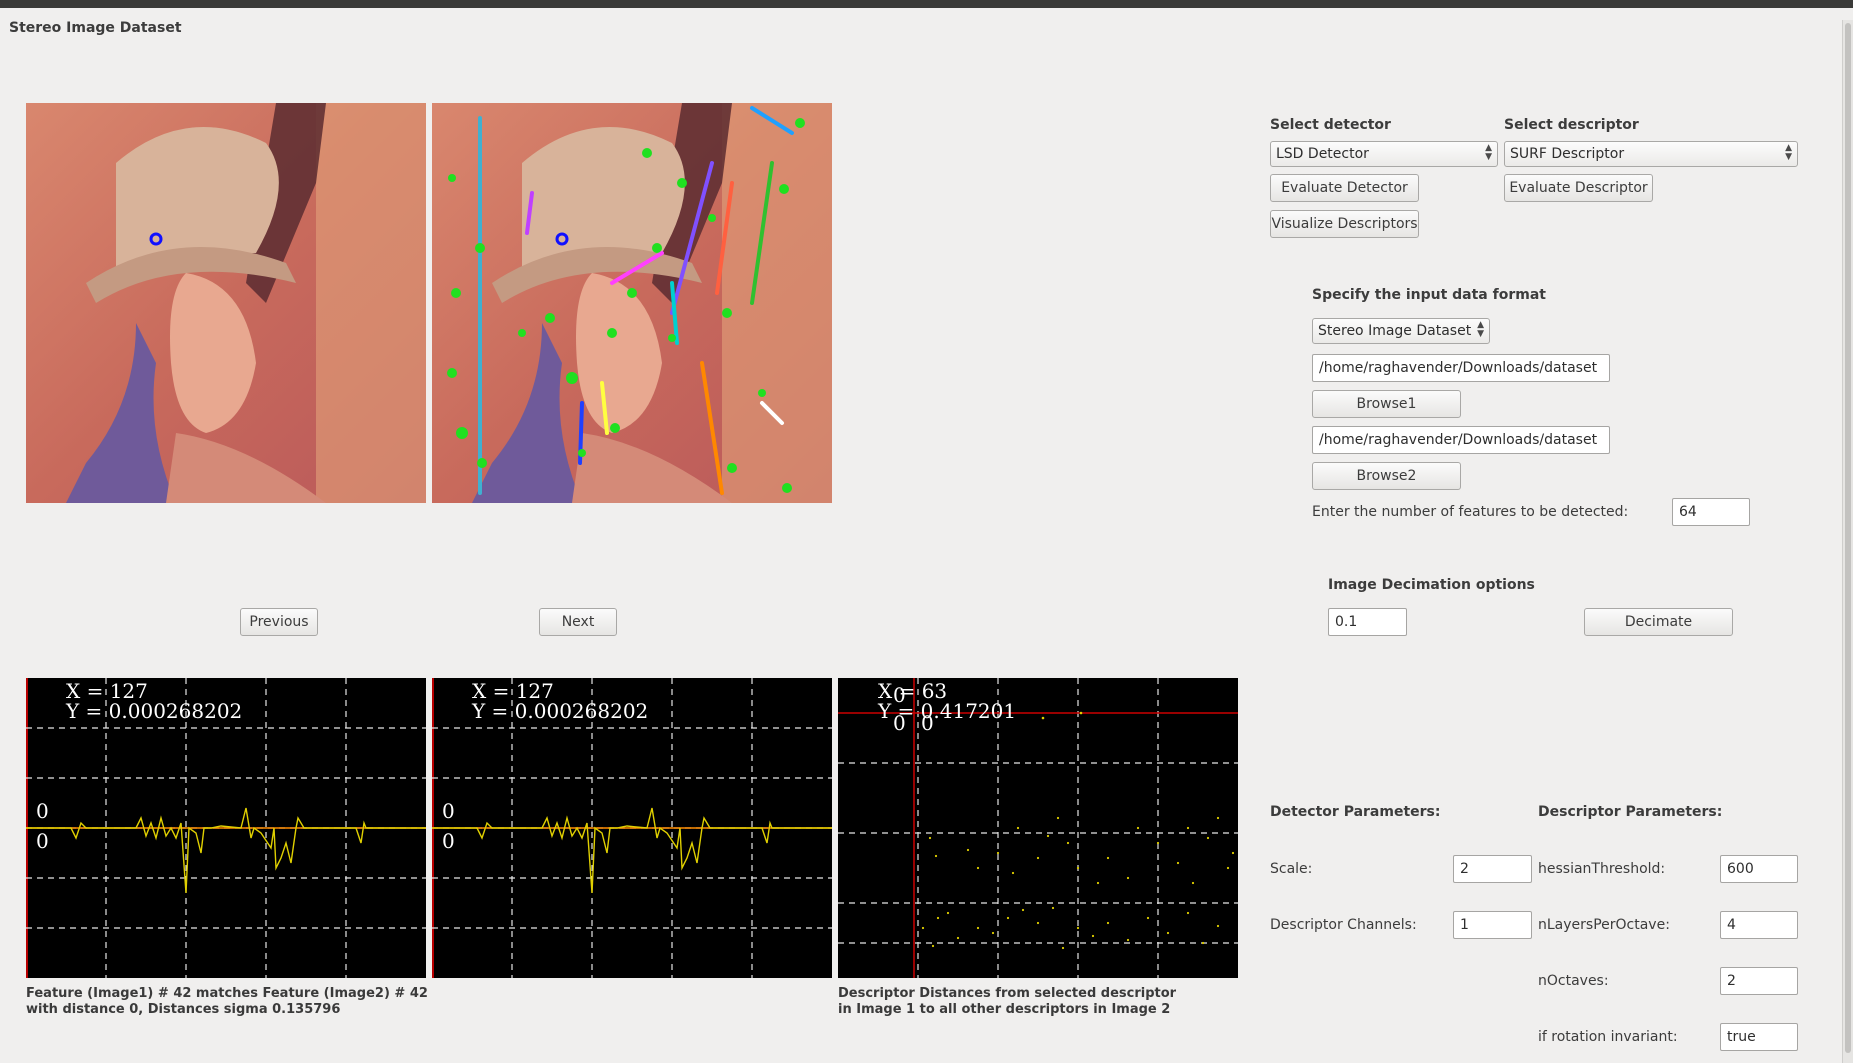  What do you see at coordinates (1343, 925) in the screenshot?
I see `descriptor-channels-label: Descriptor Channels:` at bounding box center [1343, 925].